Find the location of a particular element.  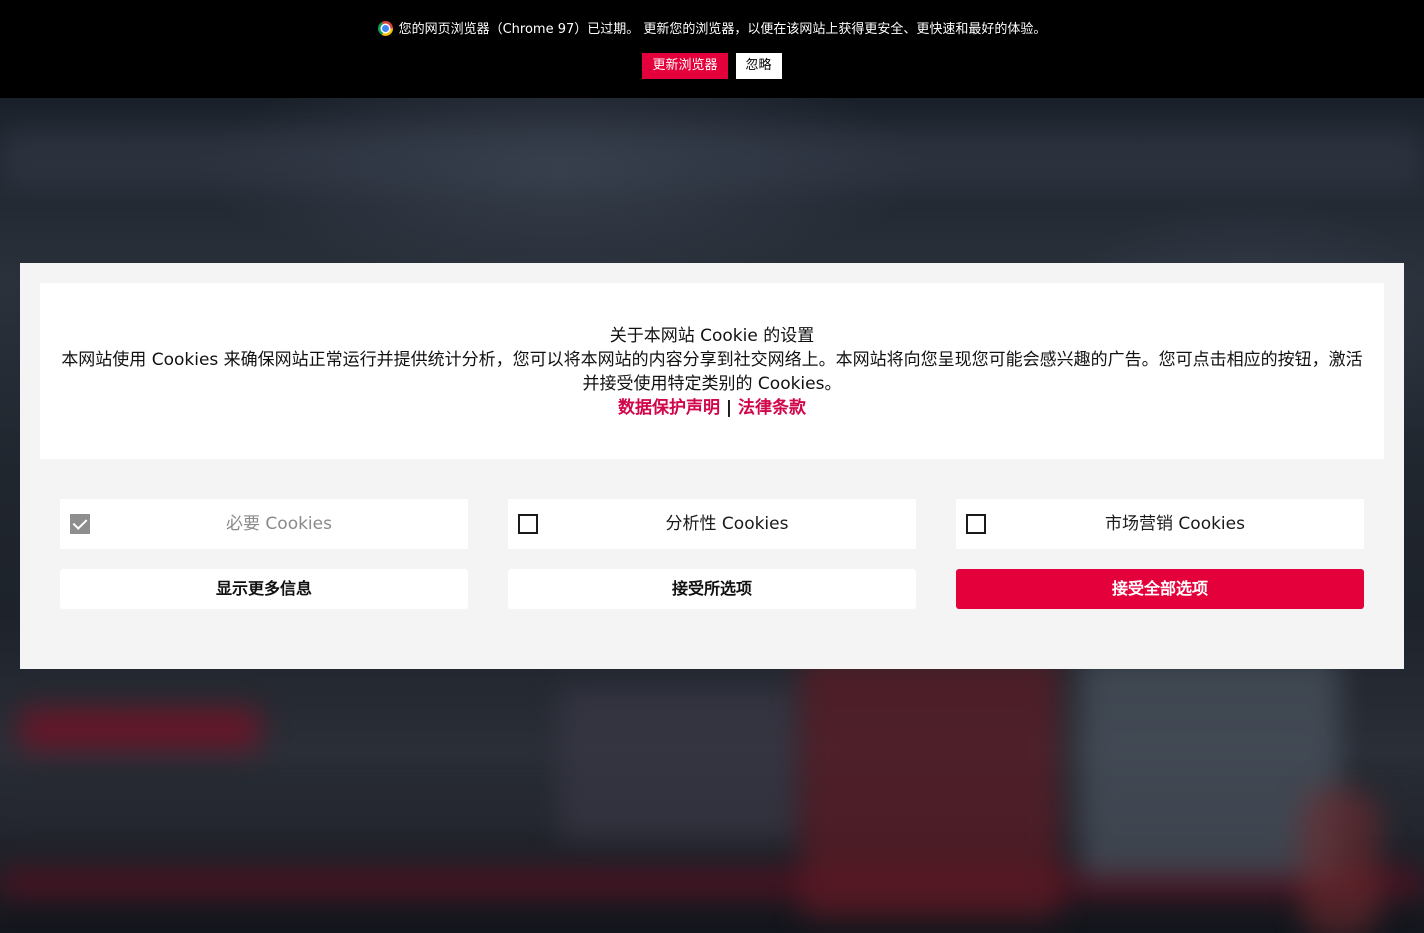

legal-terms-link: 法律条款 is located at coordinates (772, 408).